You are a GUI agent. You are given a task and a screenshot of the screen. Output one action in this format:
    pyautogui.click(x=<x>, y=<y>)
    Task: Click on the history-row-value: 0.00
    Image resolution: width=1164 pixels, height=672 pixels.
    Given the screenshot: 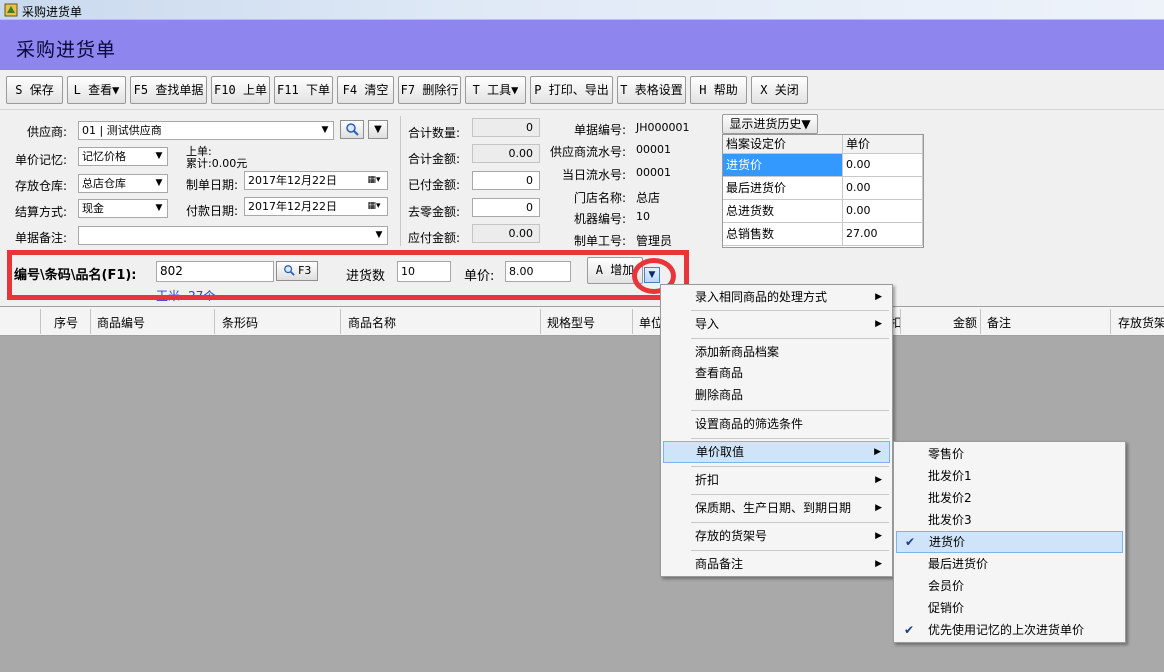 What is the action you would take?
    pyautogui.click(x=883, y=211)
    